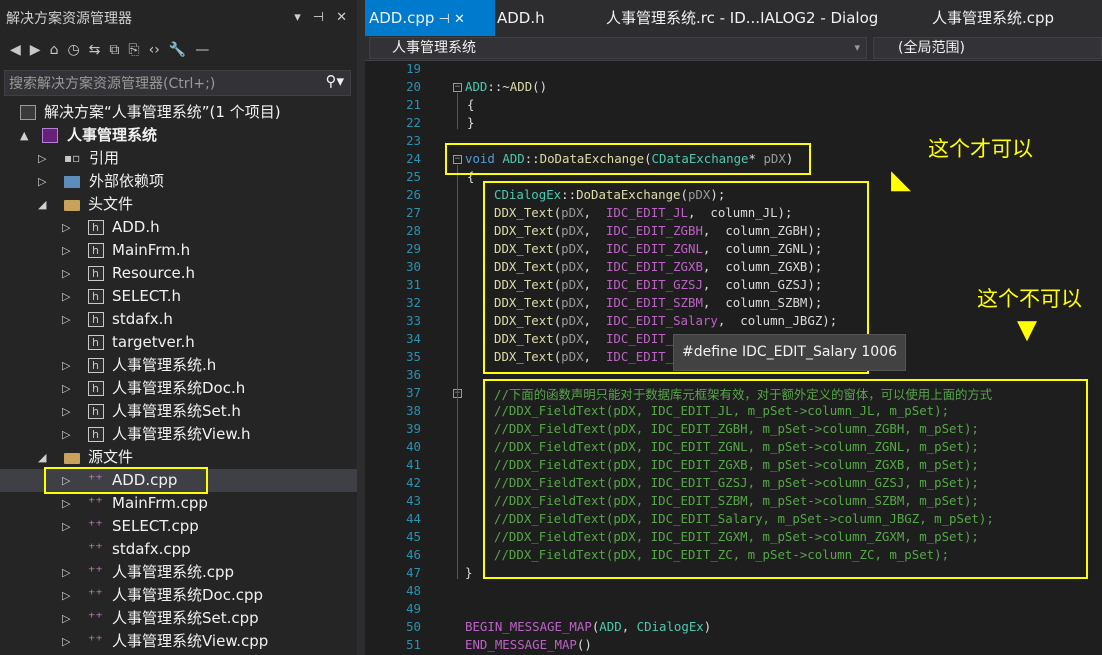  Describe the element at coordinates (334, 81) in the screenshot. I see `search-icon: ⚲▾` at that location.